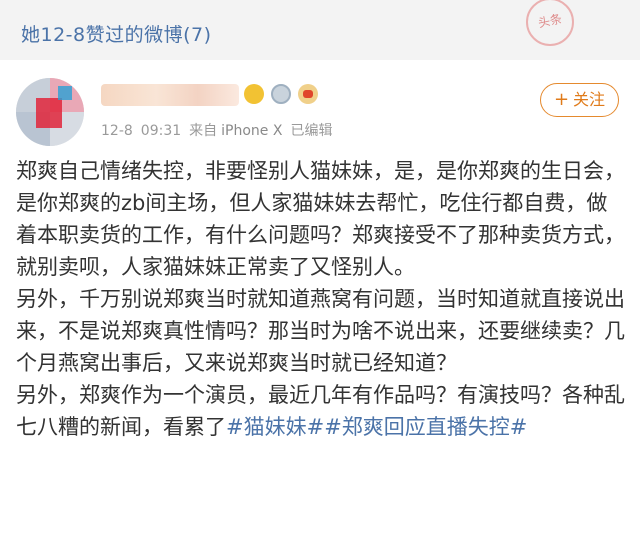 The image size is (640, 556). What do you see at coordinates (203, 131) in the screenshot?
I see `source-prefix: 来自` at bounding box center [203, 131].